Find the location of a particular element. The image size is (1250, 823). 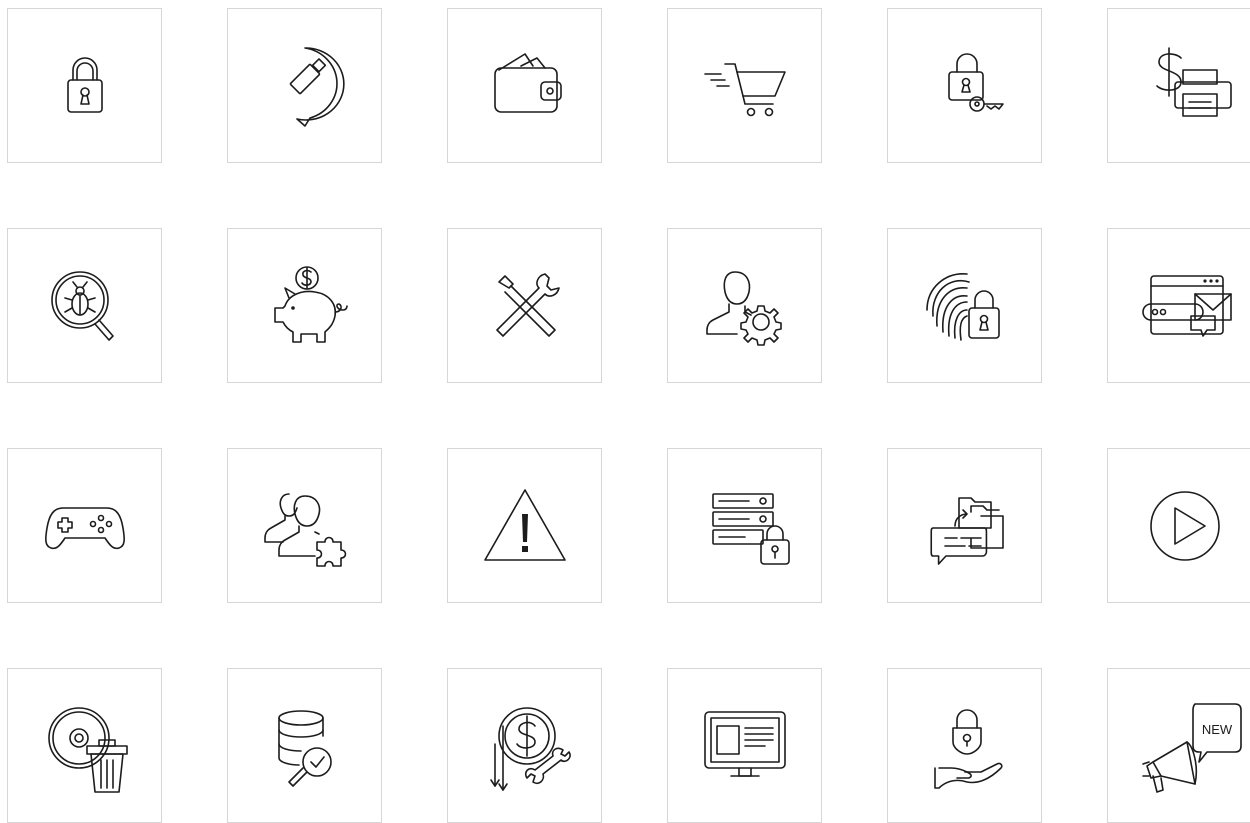

database-search-icon is located at coordinates (305, 746).